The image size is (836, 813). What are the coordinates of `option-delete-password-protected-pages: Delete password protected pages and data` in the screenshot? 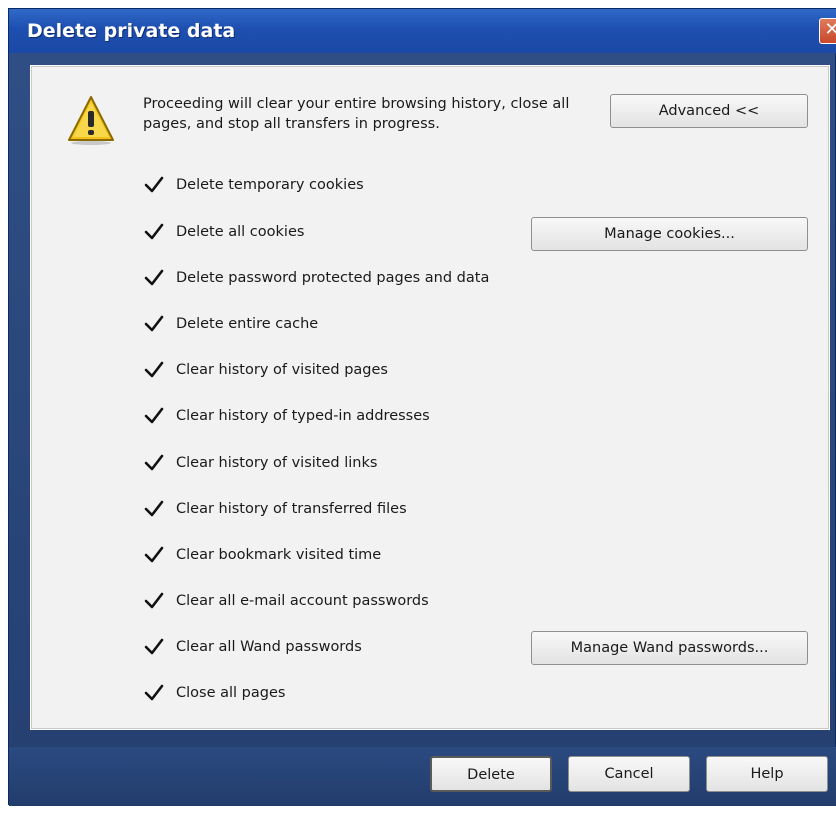 It's located at (316, 278).